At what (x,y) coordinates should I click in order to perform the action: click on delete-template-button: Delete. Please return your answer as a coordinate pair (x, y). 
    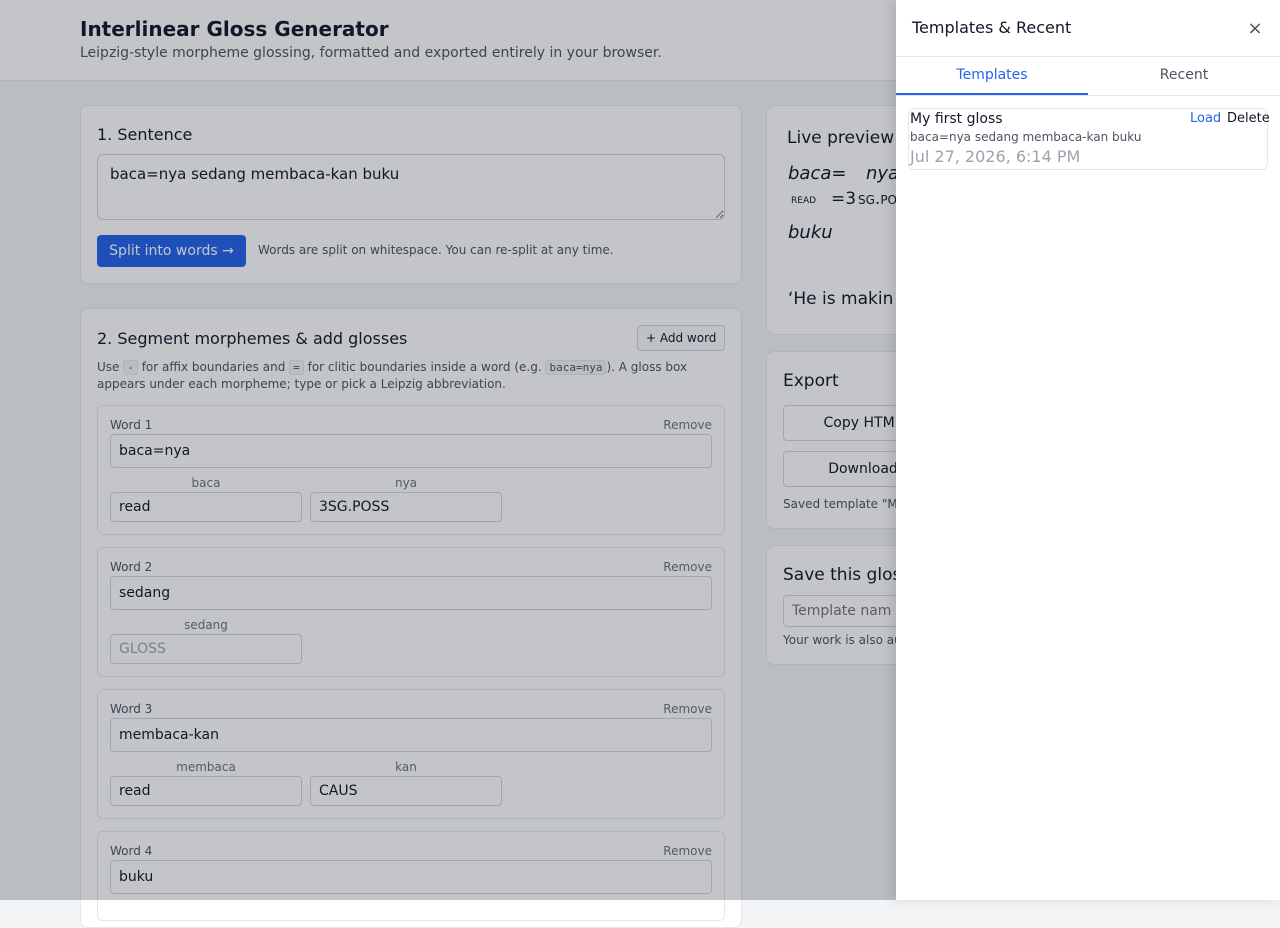
    Looking at the image, I should click on (1248, 118).